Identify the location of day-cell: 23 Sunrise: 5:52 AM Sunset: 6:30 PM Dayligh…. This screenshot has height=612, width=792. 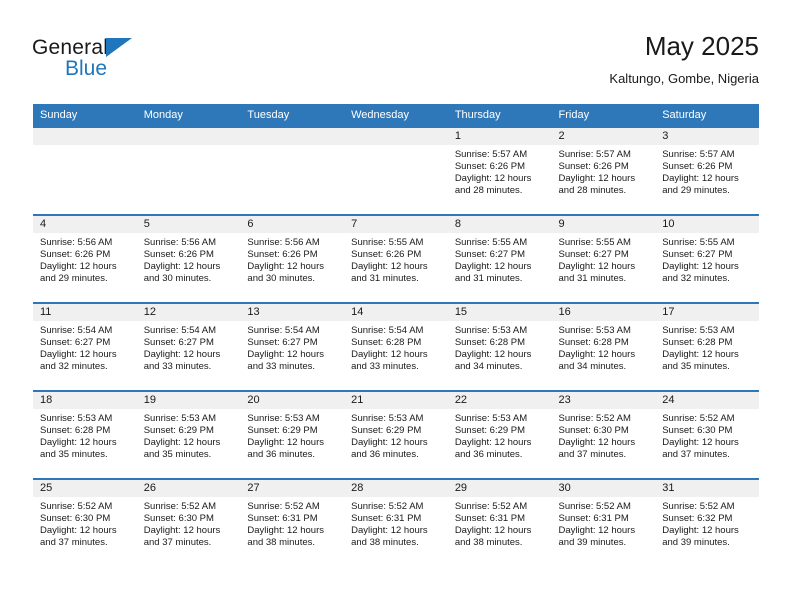
(603, 434).